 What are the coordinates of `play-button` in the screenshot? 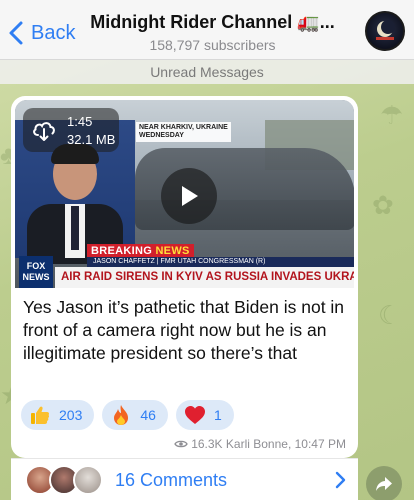 It's located at (189, 196).